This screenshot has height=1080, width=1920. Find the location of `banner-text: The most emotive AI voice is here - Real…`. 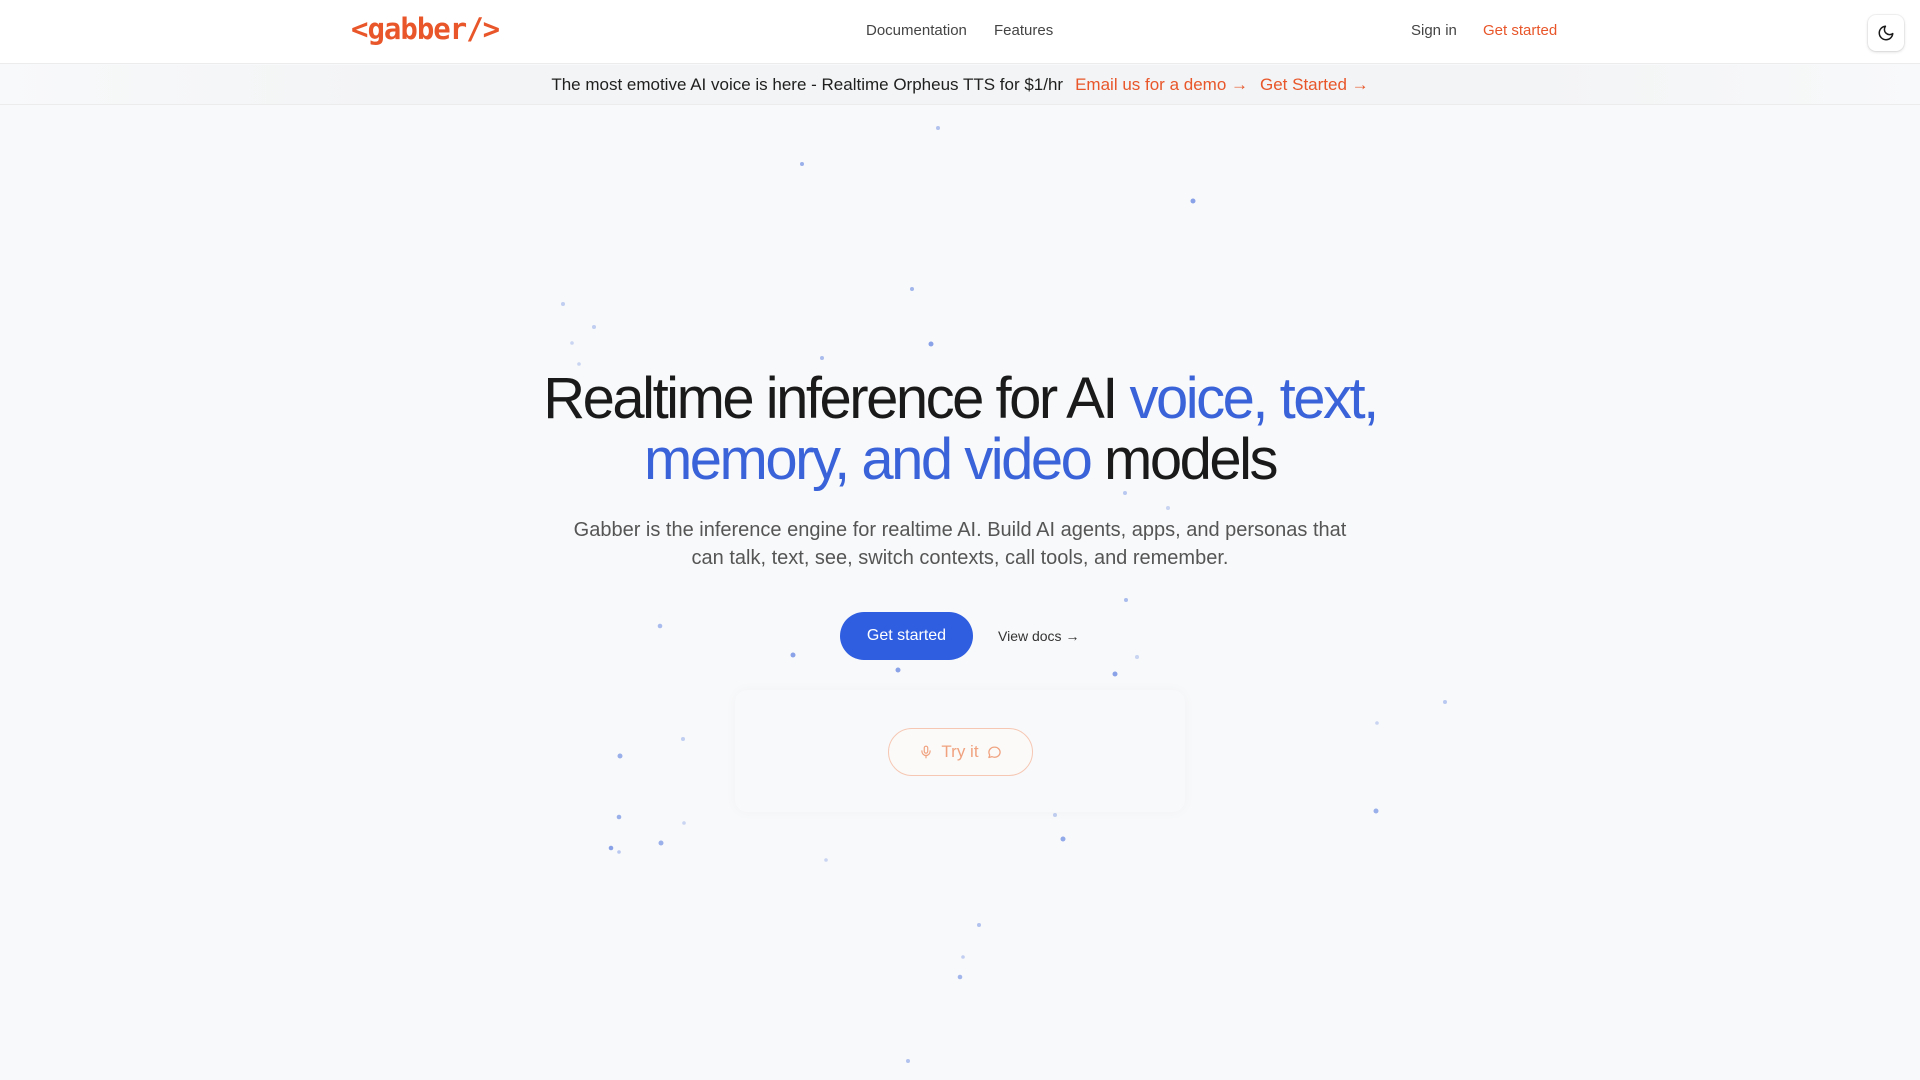

banner-text: The most emotive AI voice is here - Real… is located at coordinates (807, 84).